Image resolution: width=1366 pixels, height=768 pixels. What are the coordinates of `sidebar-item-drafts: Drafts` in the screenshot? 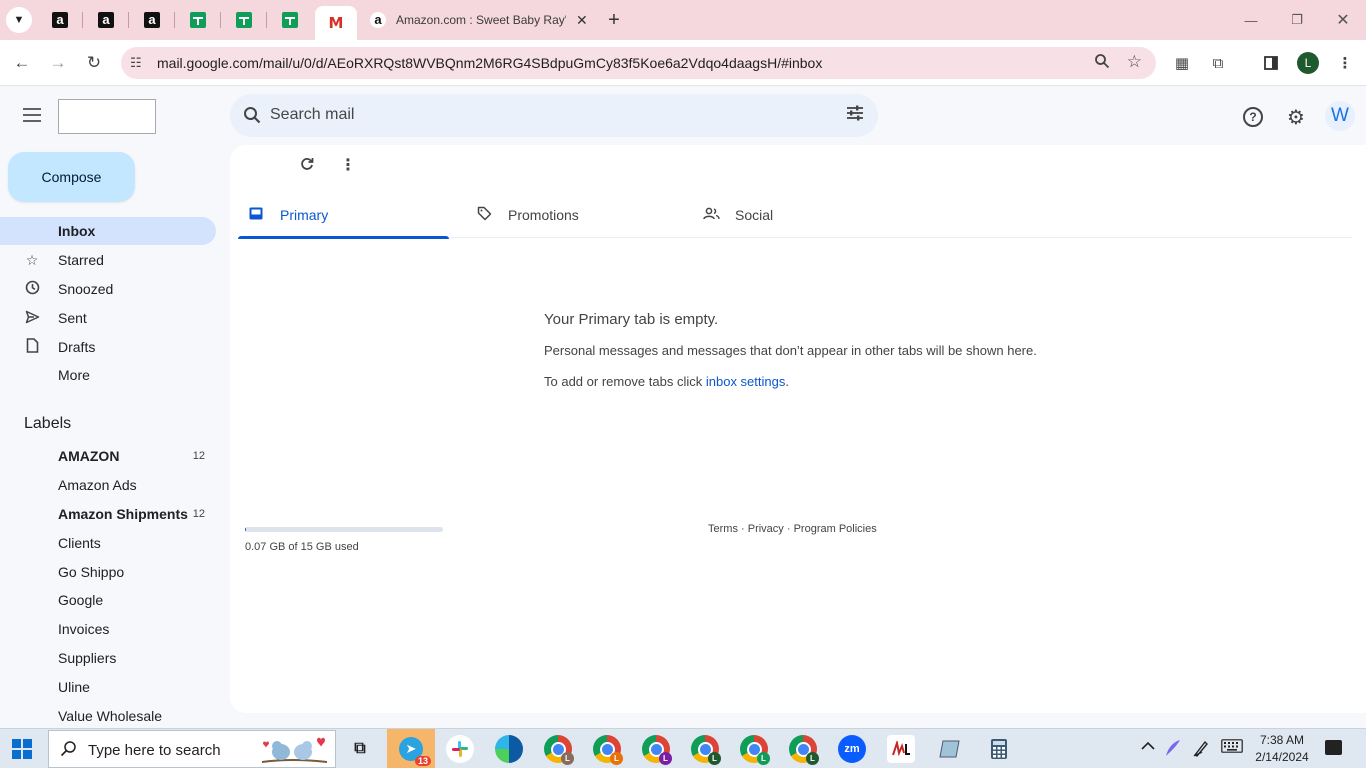 It's located at (108, 347).